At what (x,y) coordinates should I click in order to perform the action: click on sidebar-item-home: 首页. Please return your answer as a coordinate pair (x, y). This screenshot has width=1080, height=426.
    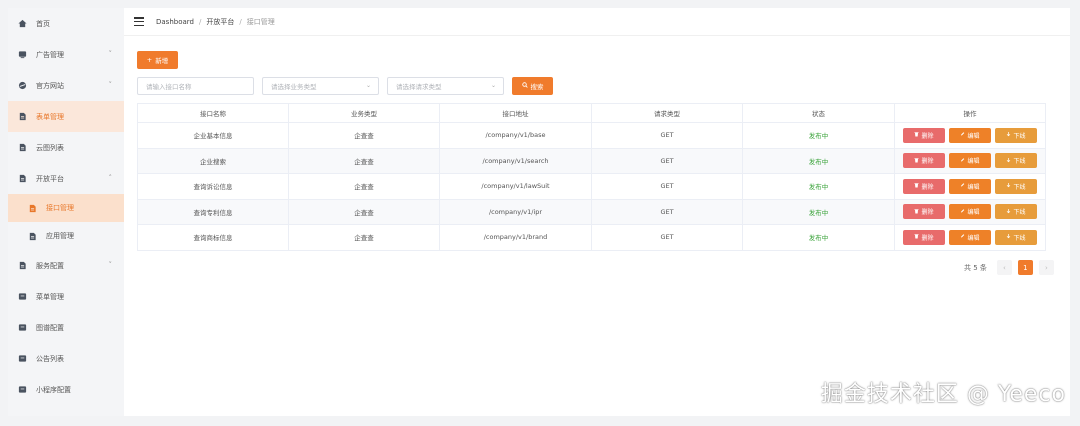
    Looking at the image, I should click on (66, 23).